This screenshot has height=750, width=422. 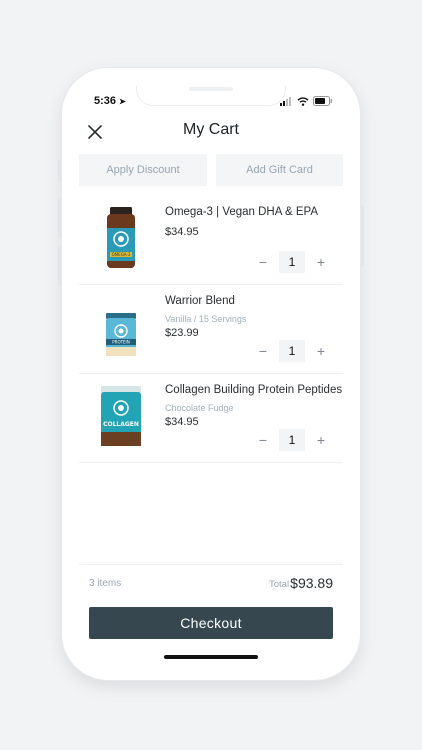 I want to click on item-variant: Vanilla / 15 Servings, so click(x=206, y=319).